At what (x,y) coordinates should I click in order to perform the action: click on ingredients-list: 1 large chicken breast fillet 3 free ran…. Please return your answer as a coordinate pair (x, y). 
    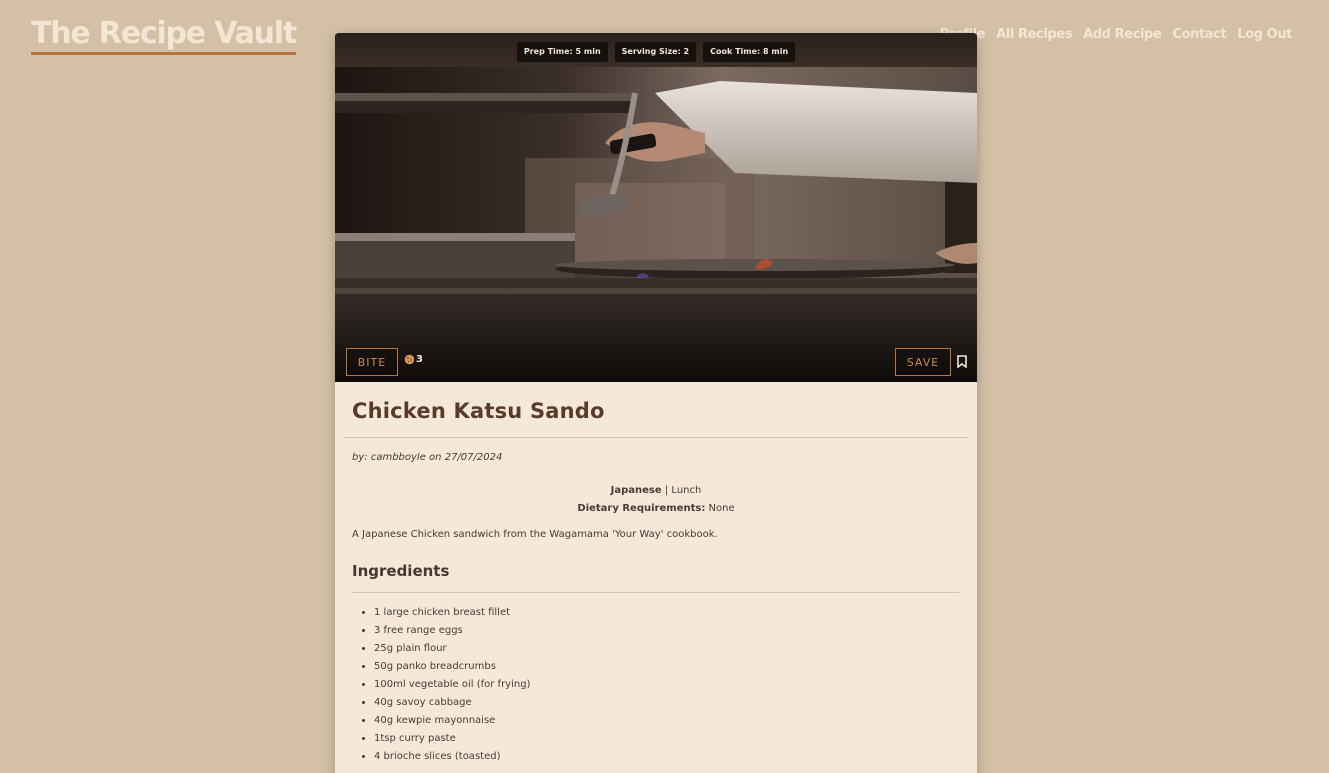
    Looking at the image, I should click on (656, 685).